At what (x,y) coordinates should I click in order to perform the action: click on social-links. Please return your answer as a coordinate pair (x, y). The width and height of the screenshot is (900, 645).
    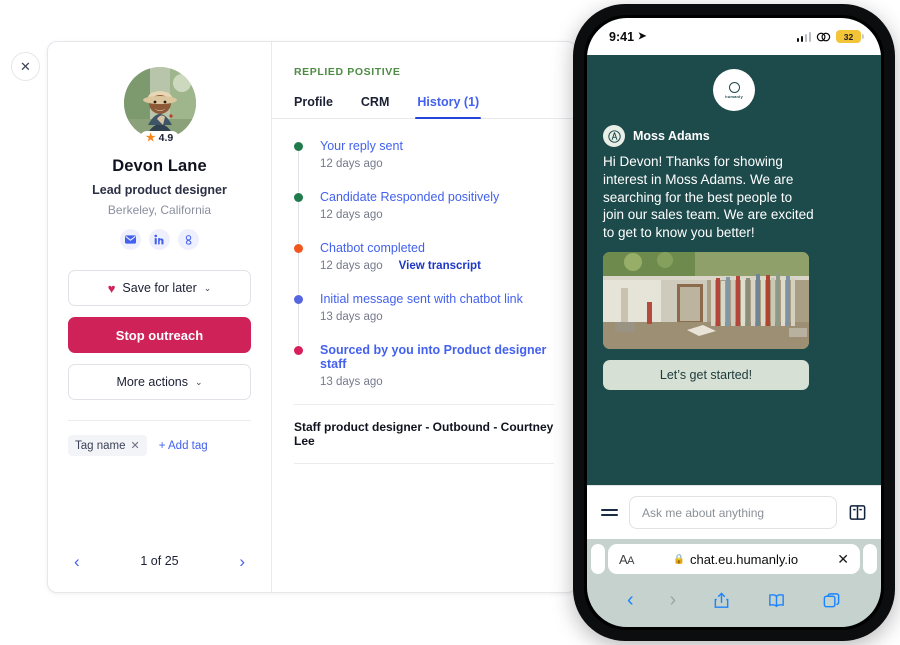
    Looking at the image, I should click on (159, 239).